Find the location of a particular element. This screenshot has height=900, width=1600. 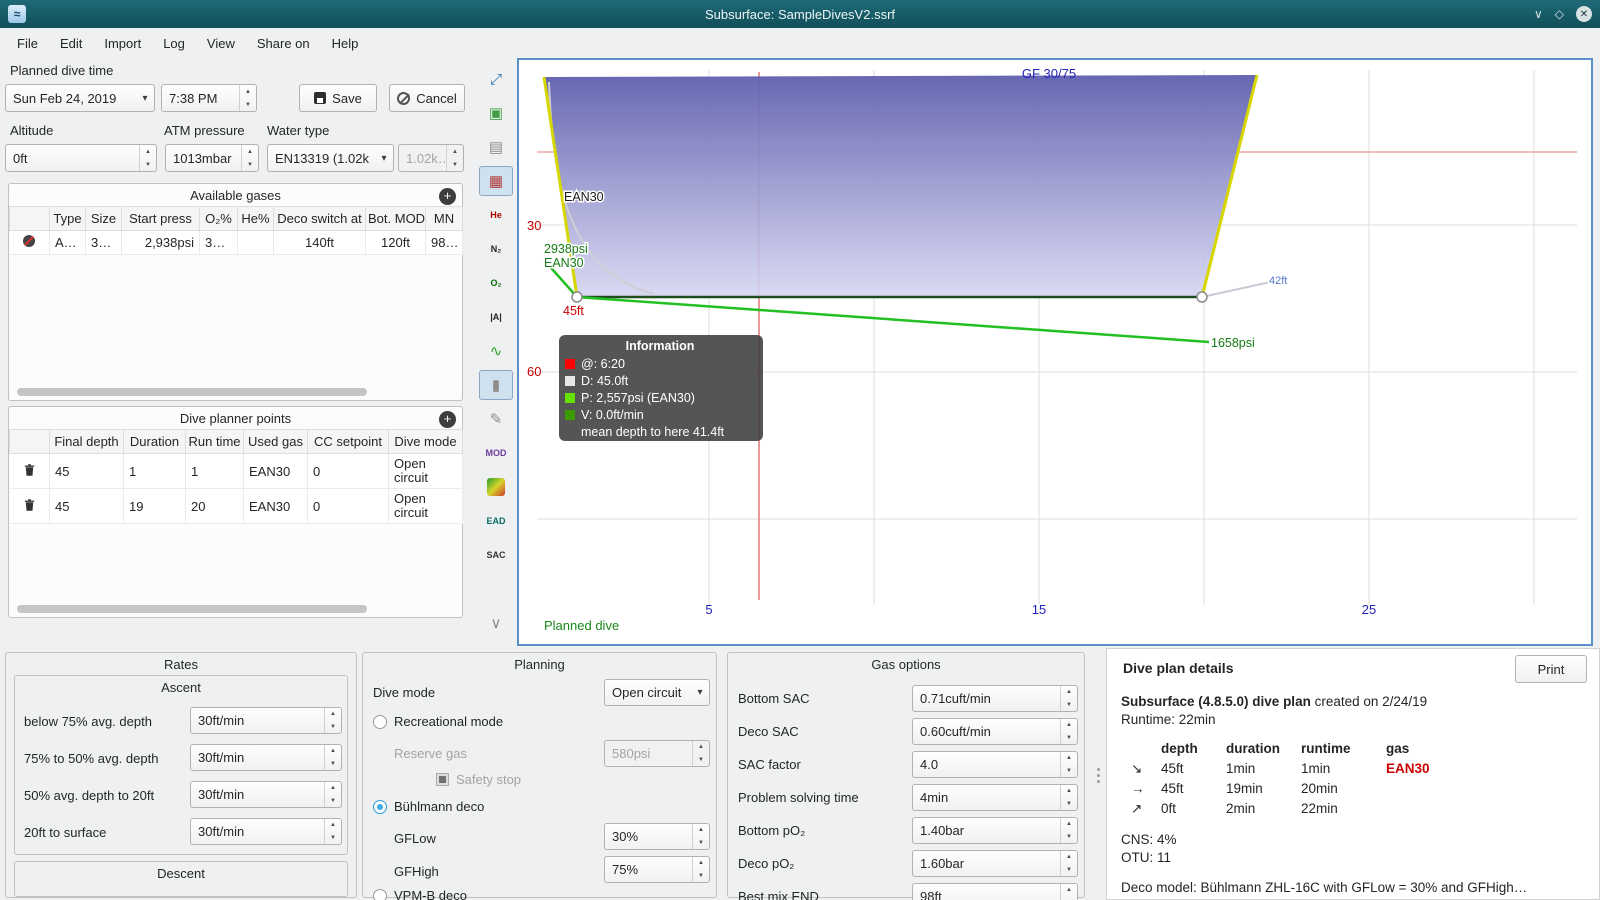

points-header-runtime: Run time is located at coordinates (214, 441).